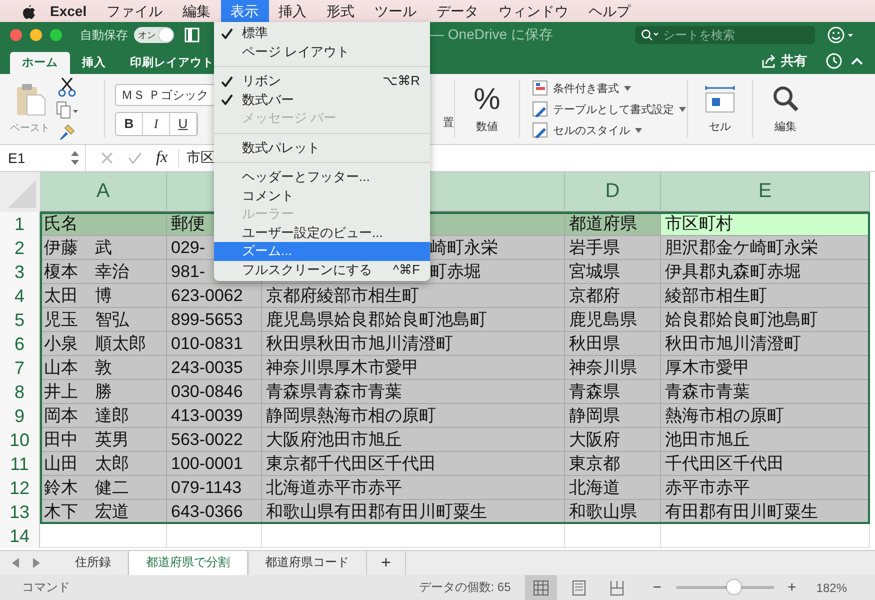  What do you see at coordinates (765, 368) in the screenshot?
I see `table-cell: 厚木市愛甲` at bounding box center [765, 368].